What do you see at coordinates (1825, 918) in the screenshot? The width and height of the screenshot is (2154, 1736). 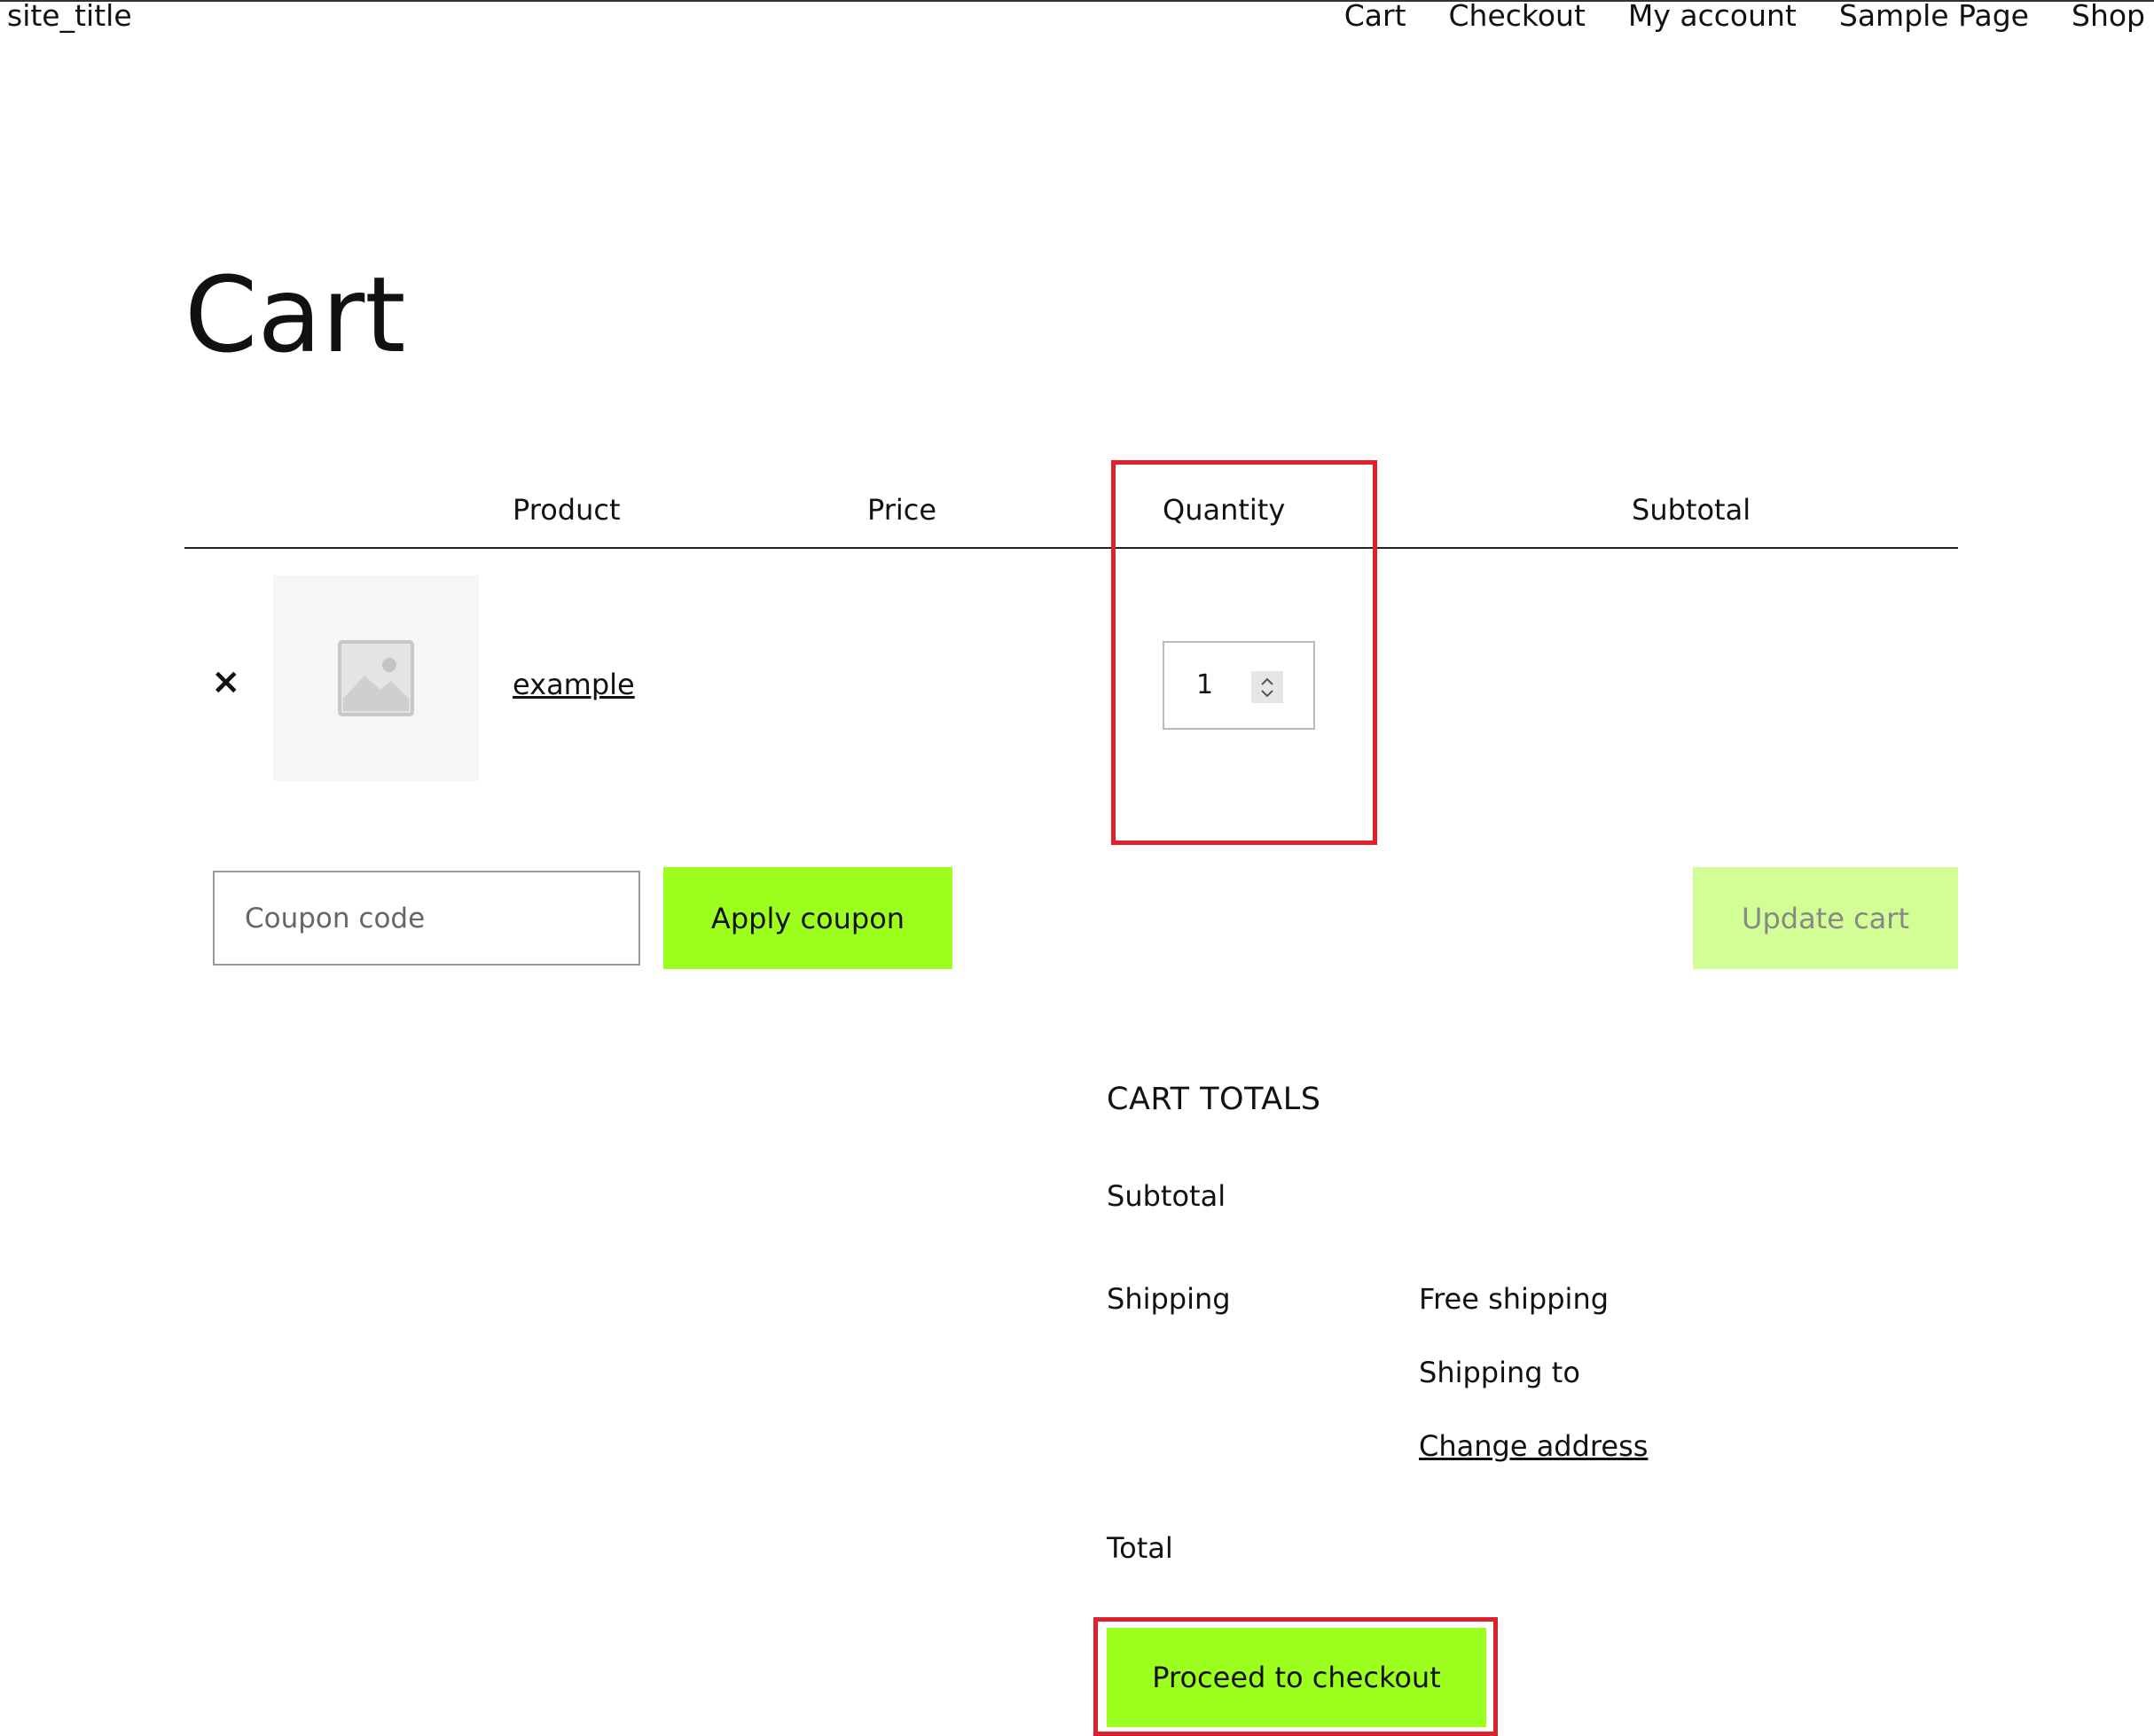 I see `update-cart-button: Update cart` at bounding box center [1825, 918].